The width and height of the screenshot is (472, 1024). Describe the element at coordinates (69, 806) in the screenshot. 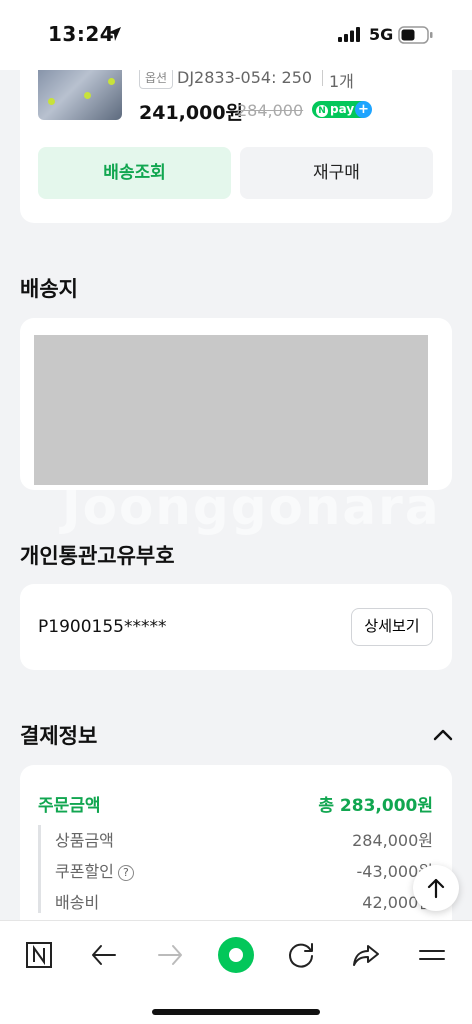

I see `order-total-label: 주문금액` at that location.